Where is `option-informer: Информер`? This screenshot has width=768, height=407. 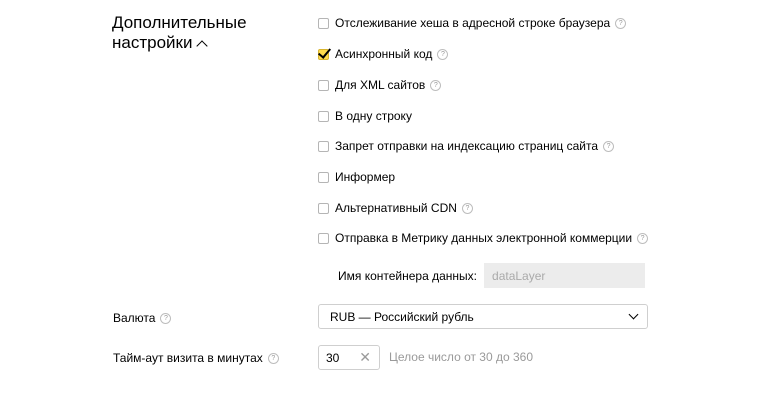
option-informer: Информер is located at coordinates (356, 177).